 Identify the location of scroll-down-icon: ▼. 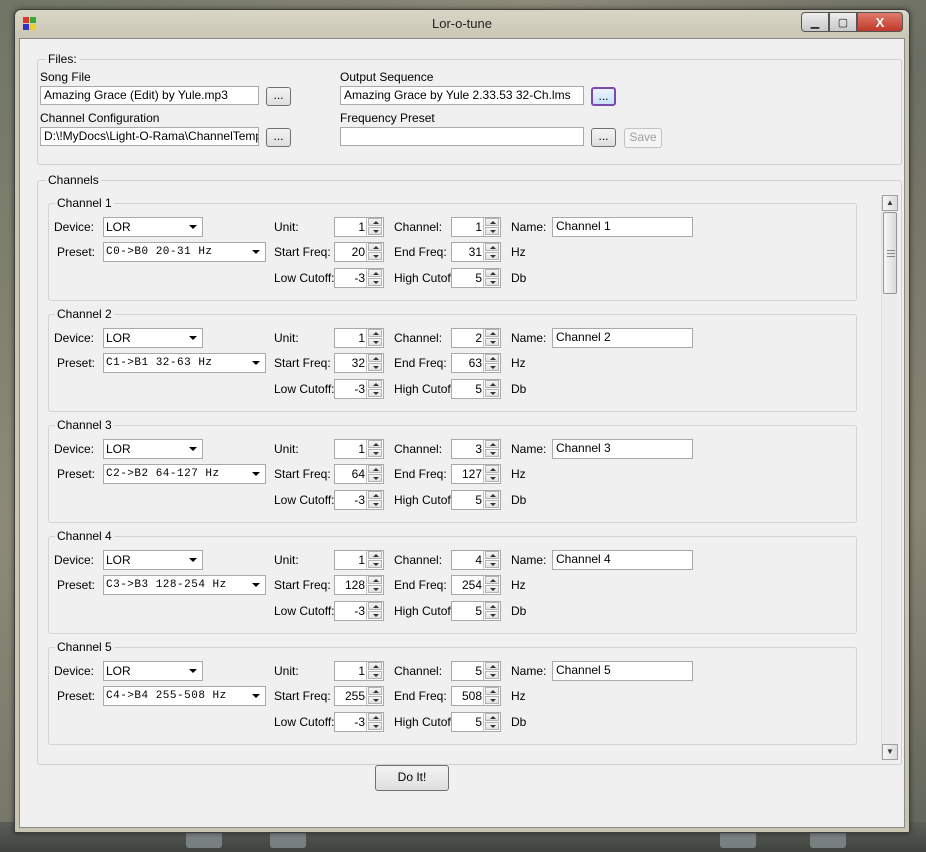
(890, 752).